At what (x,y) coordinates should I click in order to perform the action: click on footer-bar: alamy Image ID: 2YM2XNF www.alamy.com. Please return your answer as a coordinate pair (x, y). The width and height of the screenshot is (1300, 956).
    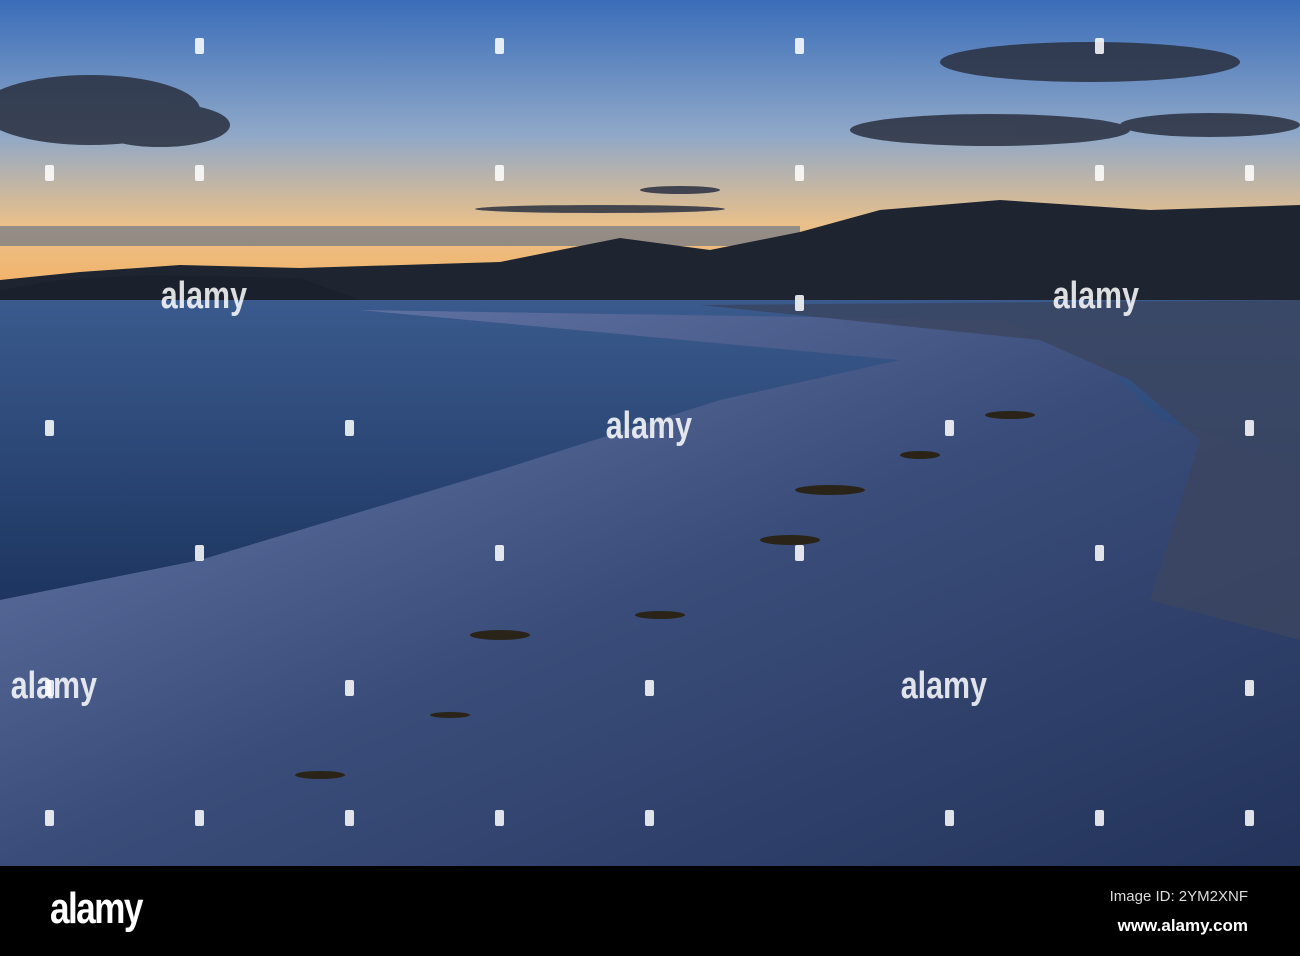
    Looking at the image, I should click on (650, 911).